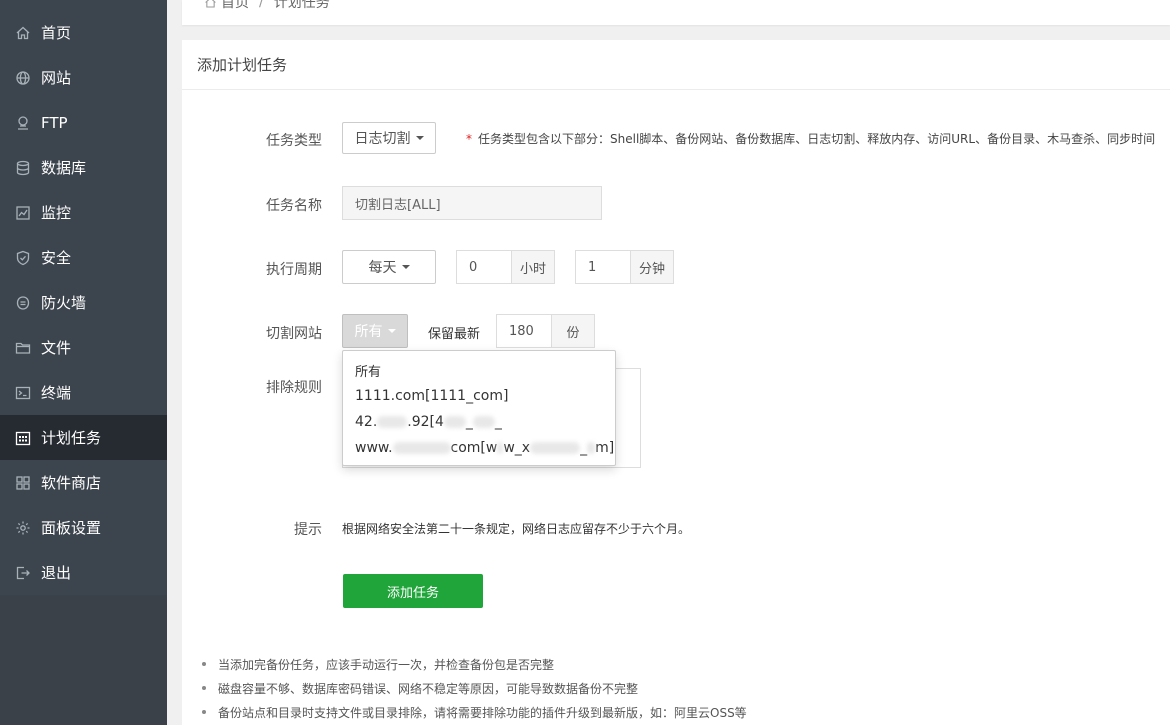  I want to click on sidebar-item-monitor: 监控, so click(83, 212).